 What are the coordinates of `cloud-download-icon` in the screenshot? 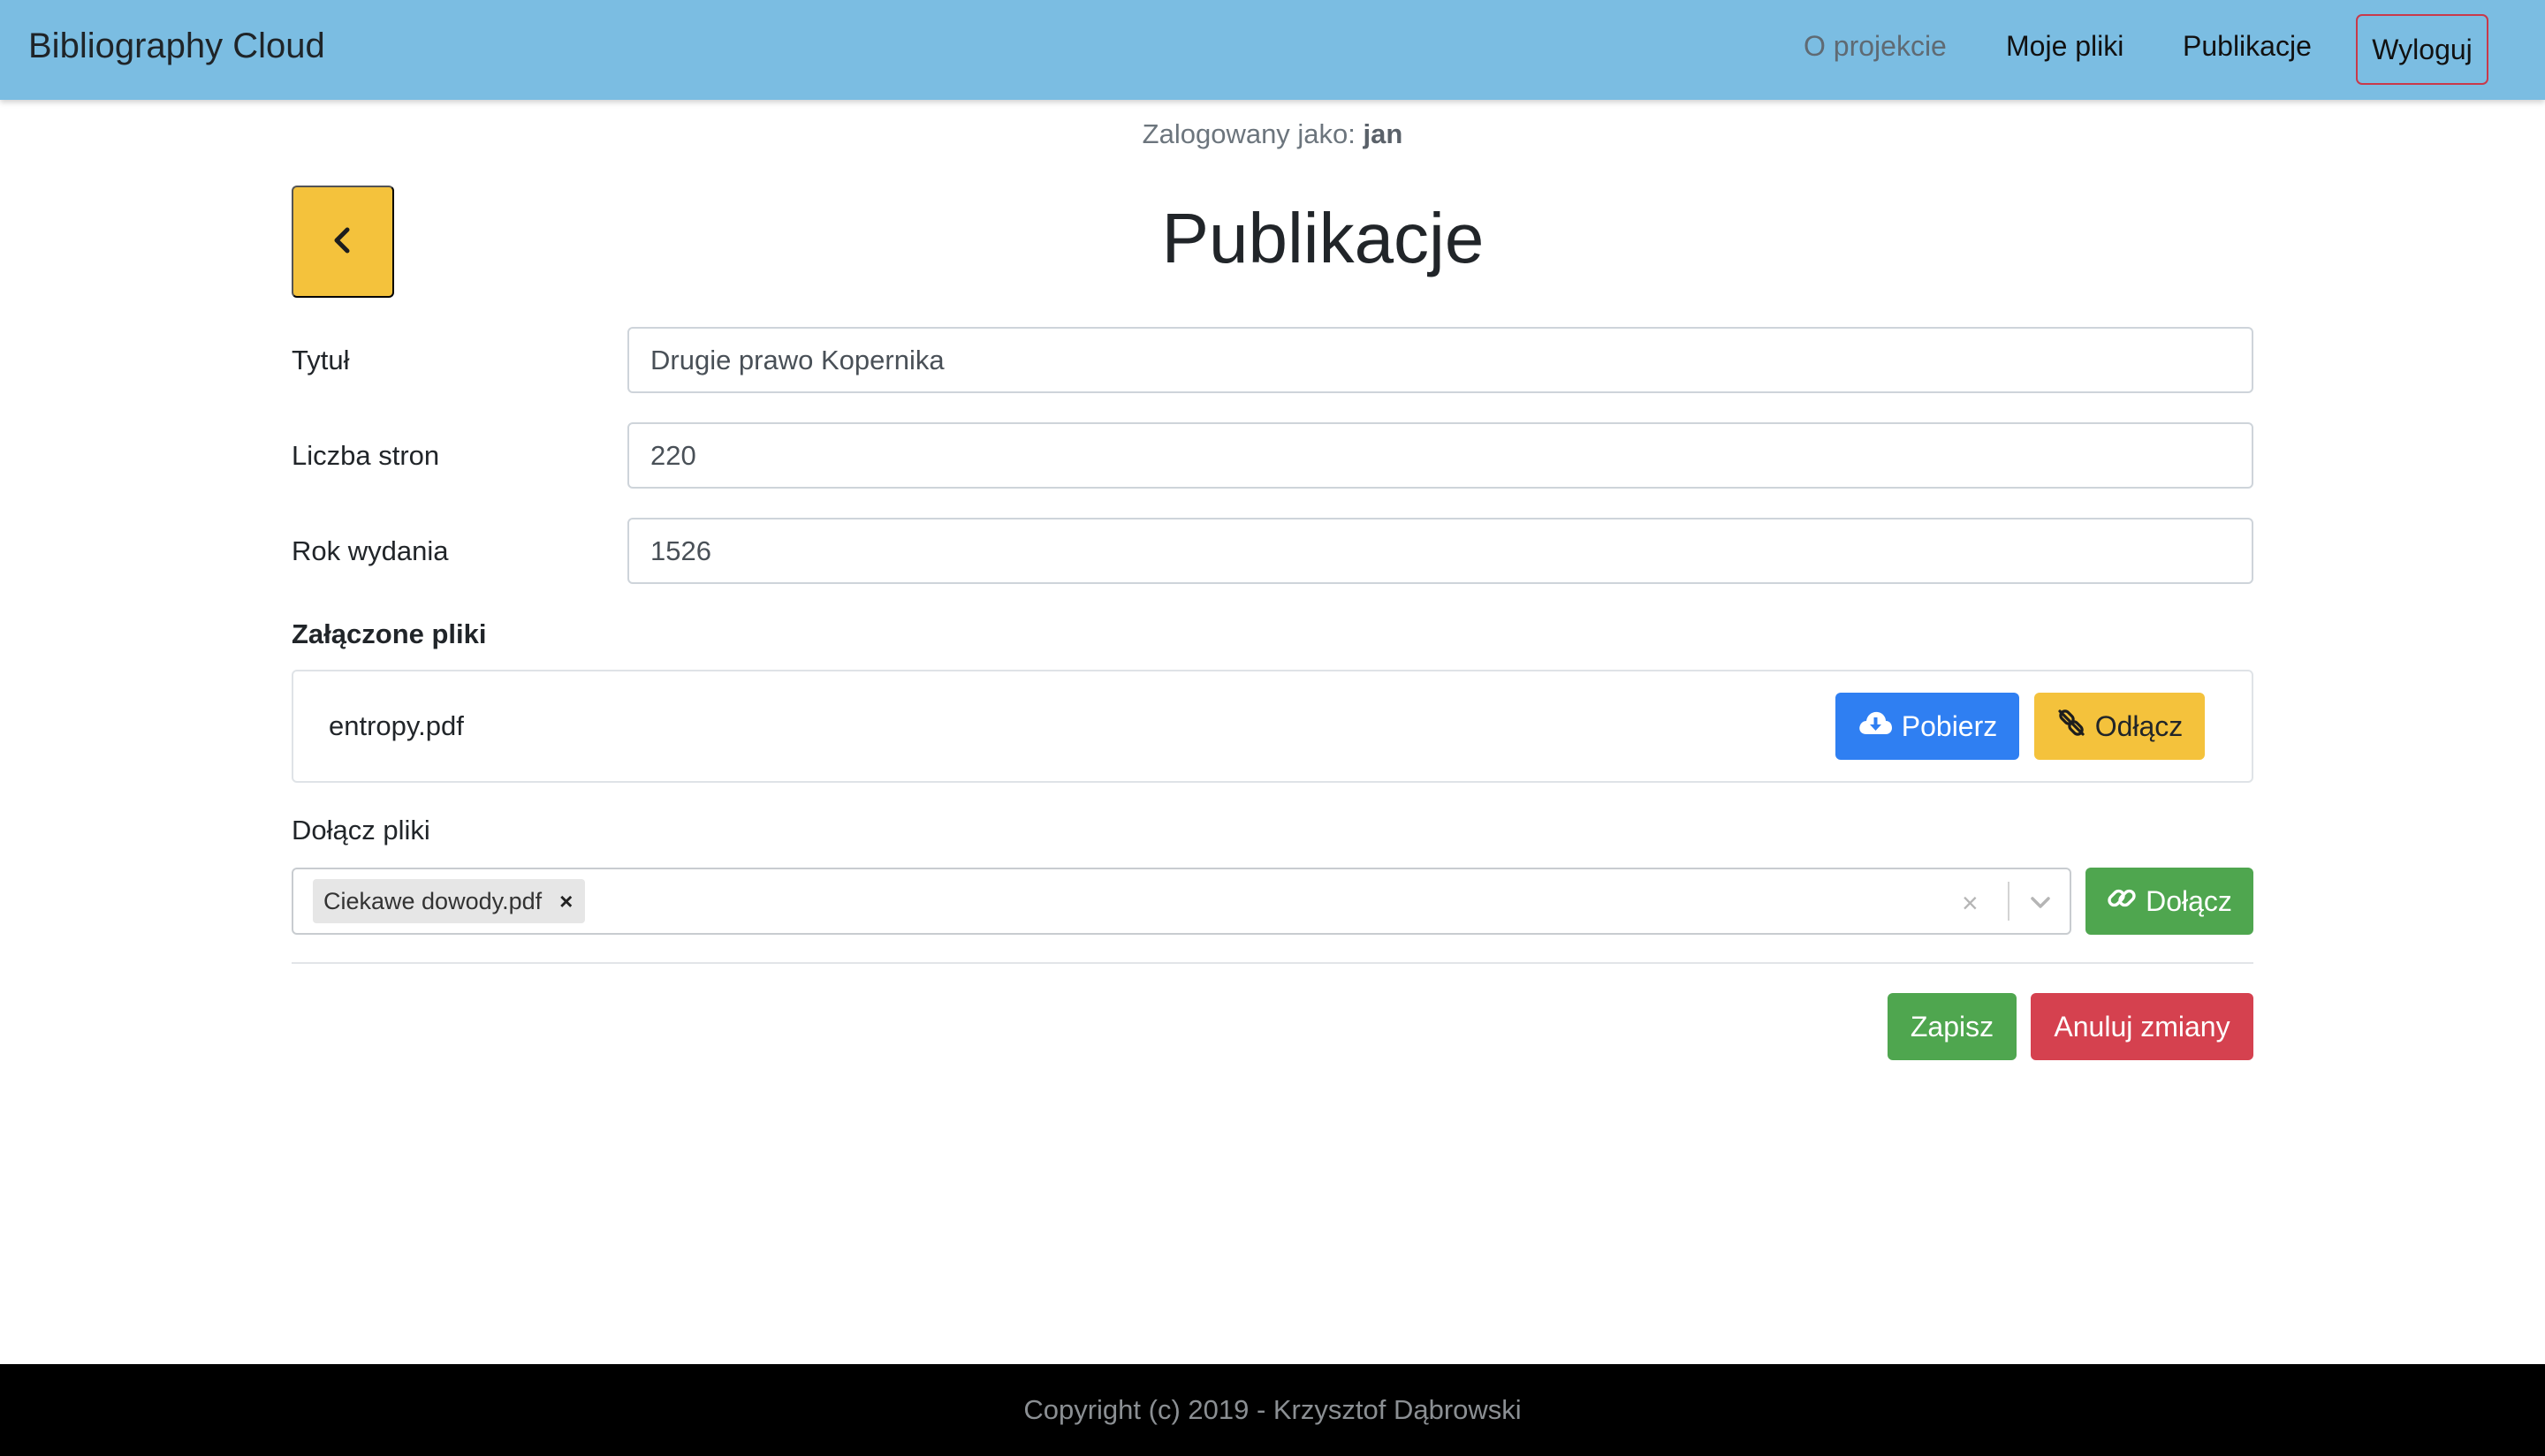 It's located at (1875, 726).